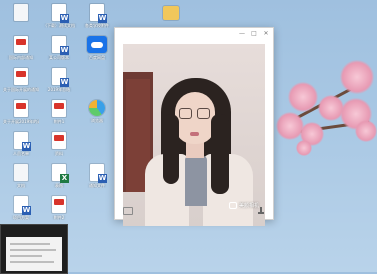 The width and height of the screenshot is (377, 274). I want to click on minimize-button: —, so click(242, 34).